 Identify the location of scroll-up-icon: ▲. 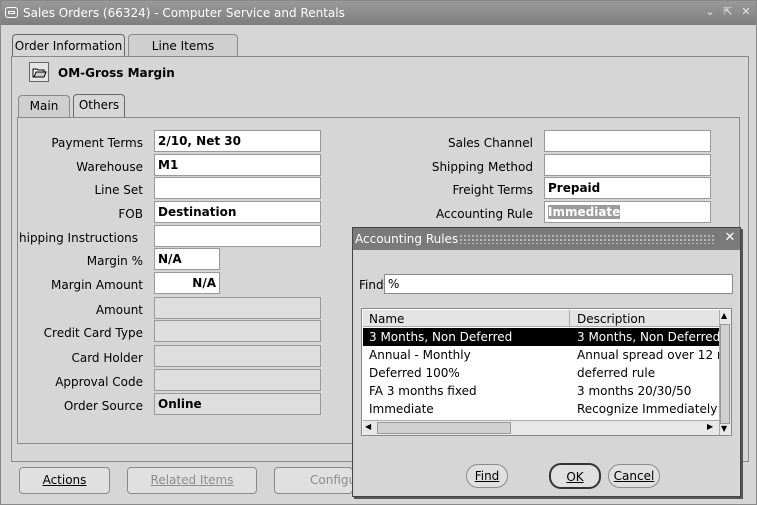
(724, 315).